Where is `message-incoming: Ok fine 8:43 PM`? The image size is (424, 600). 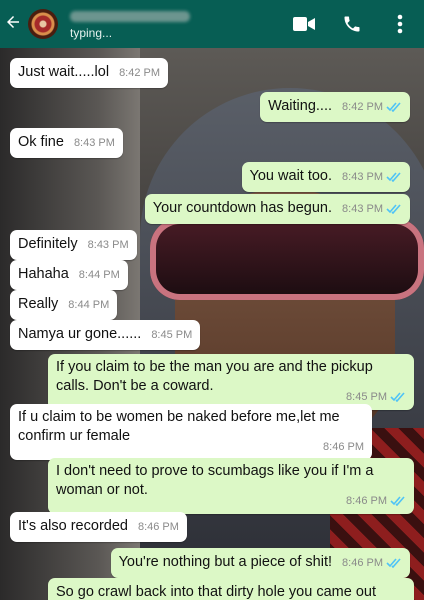 message-incoming: Ok fine 8:43 PM is located at coordinates (66, 143).